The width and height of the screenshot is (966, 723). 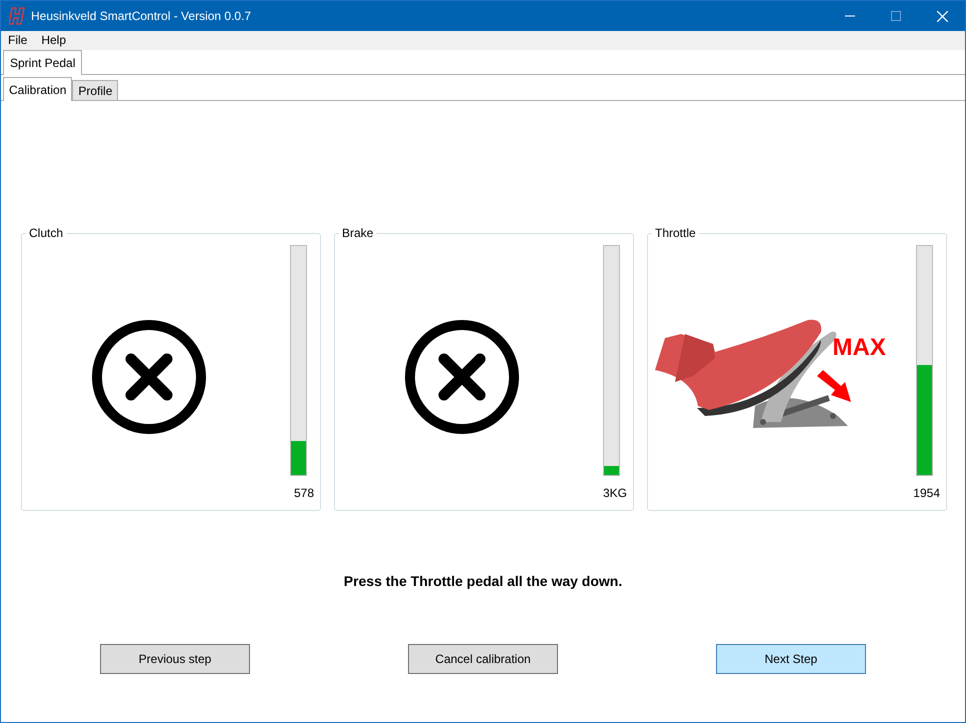 What do you see at coordinates (17, 40) in the screenshot?
I see `menu-item: File` at bounding box center [17, 40].